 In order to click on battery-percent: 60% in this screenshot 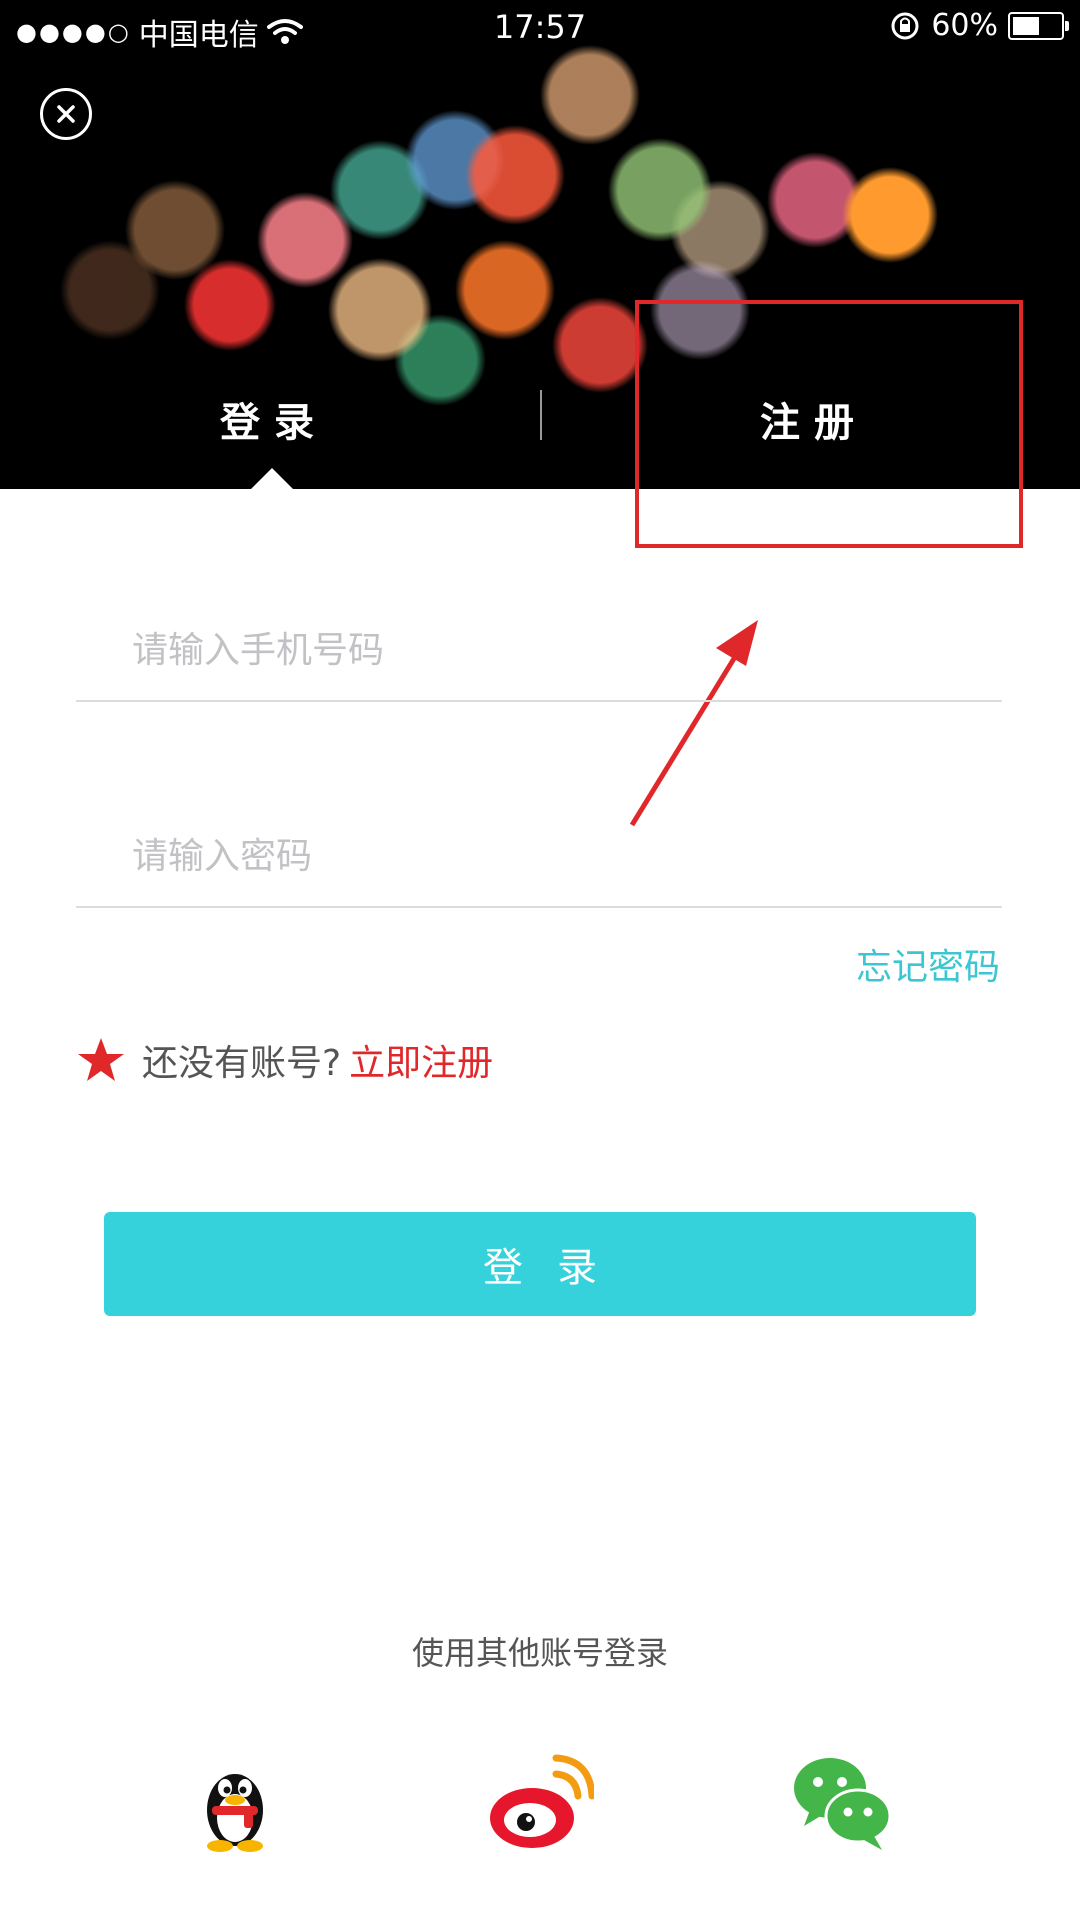, I will do `click(964, 25)`.